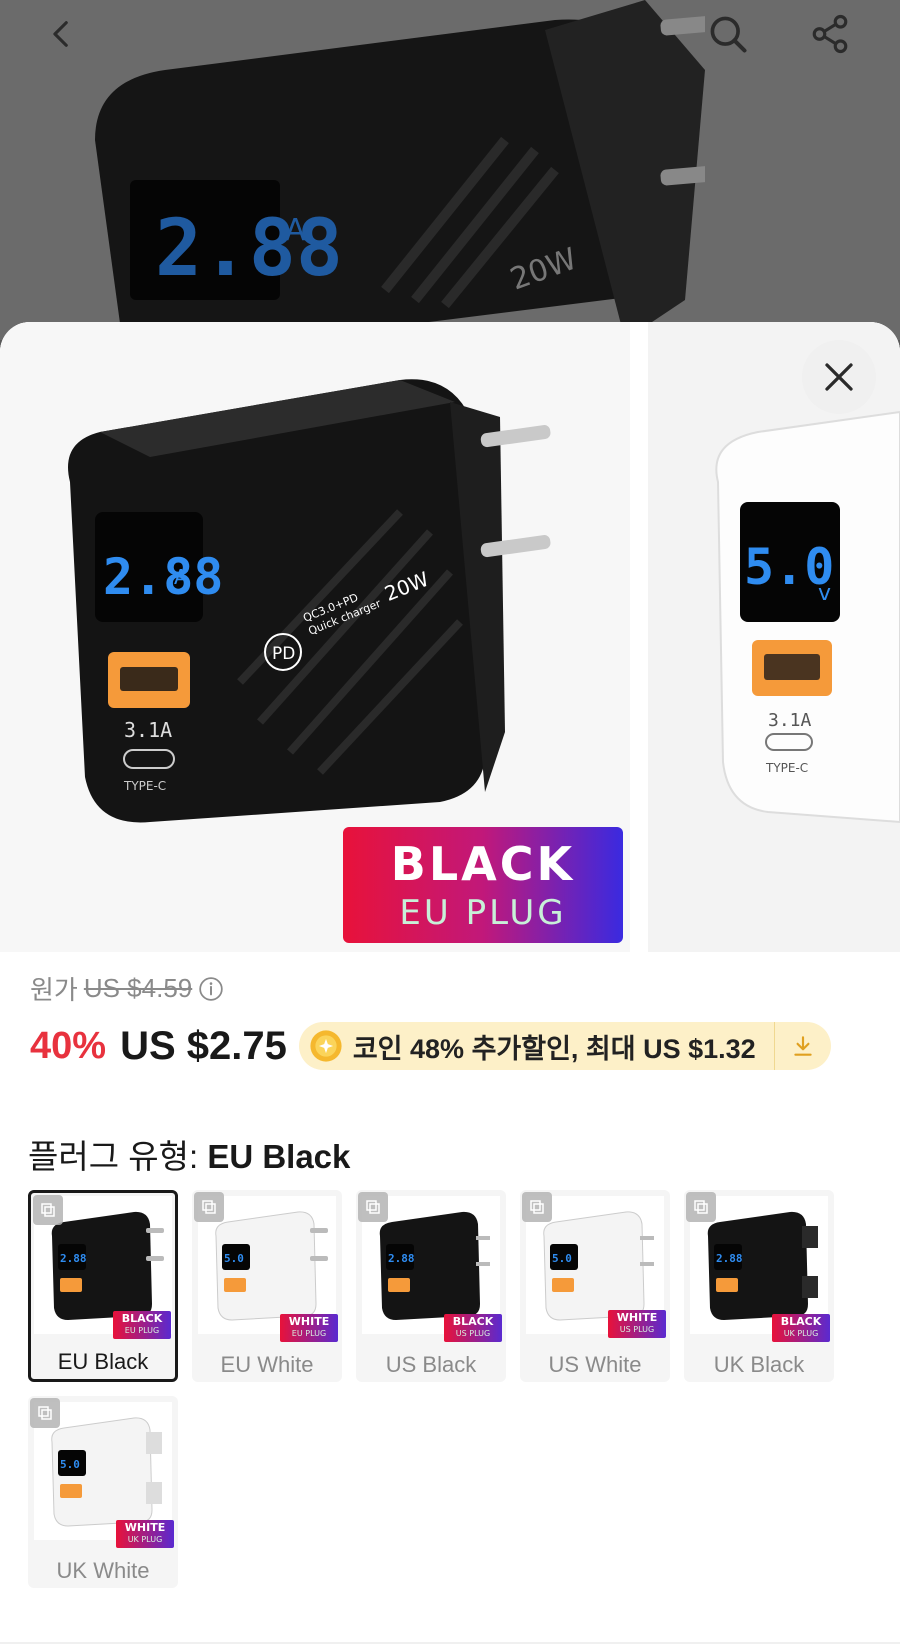  Describe the element at coordinates (807, 617) in the screenshot. I see `charger-white-image: 5.0 v 3.1A TYPE-C` at that location.